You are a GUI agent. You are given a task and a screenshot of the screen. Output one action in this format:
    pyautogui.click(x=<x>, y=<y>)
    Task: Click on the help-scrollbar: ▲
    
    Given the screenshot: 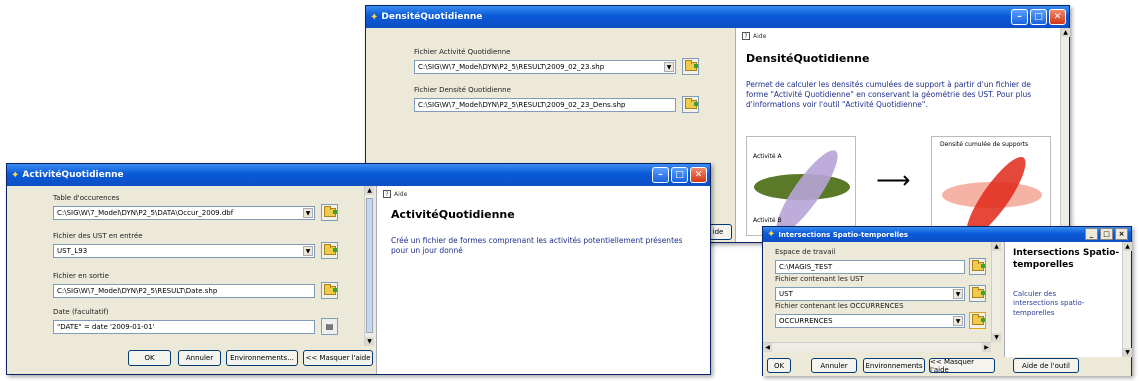 What is the action you would take?
    pyautogui.click(x=1065, y=135)
    